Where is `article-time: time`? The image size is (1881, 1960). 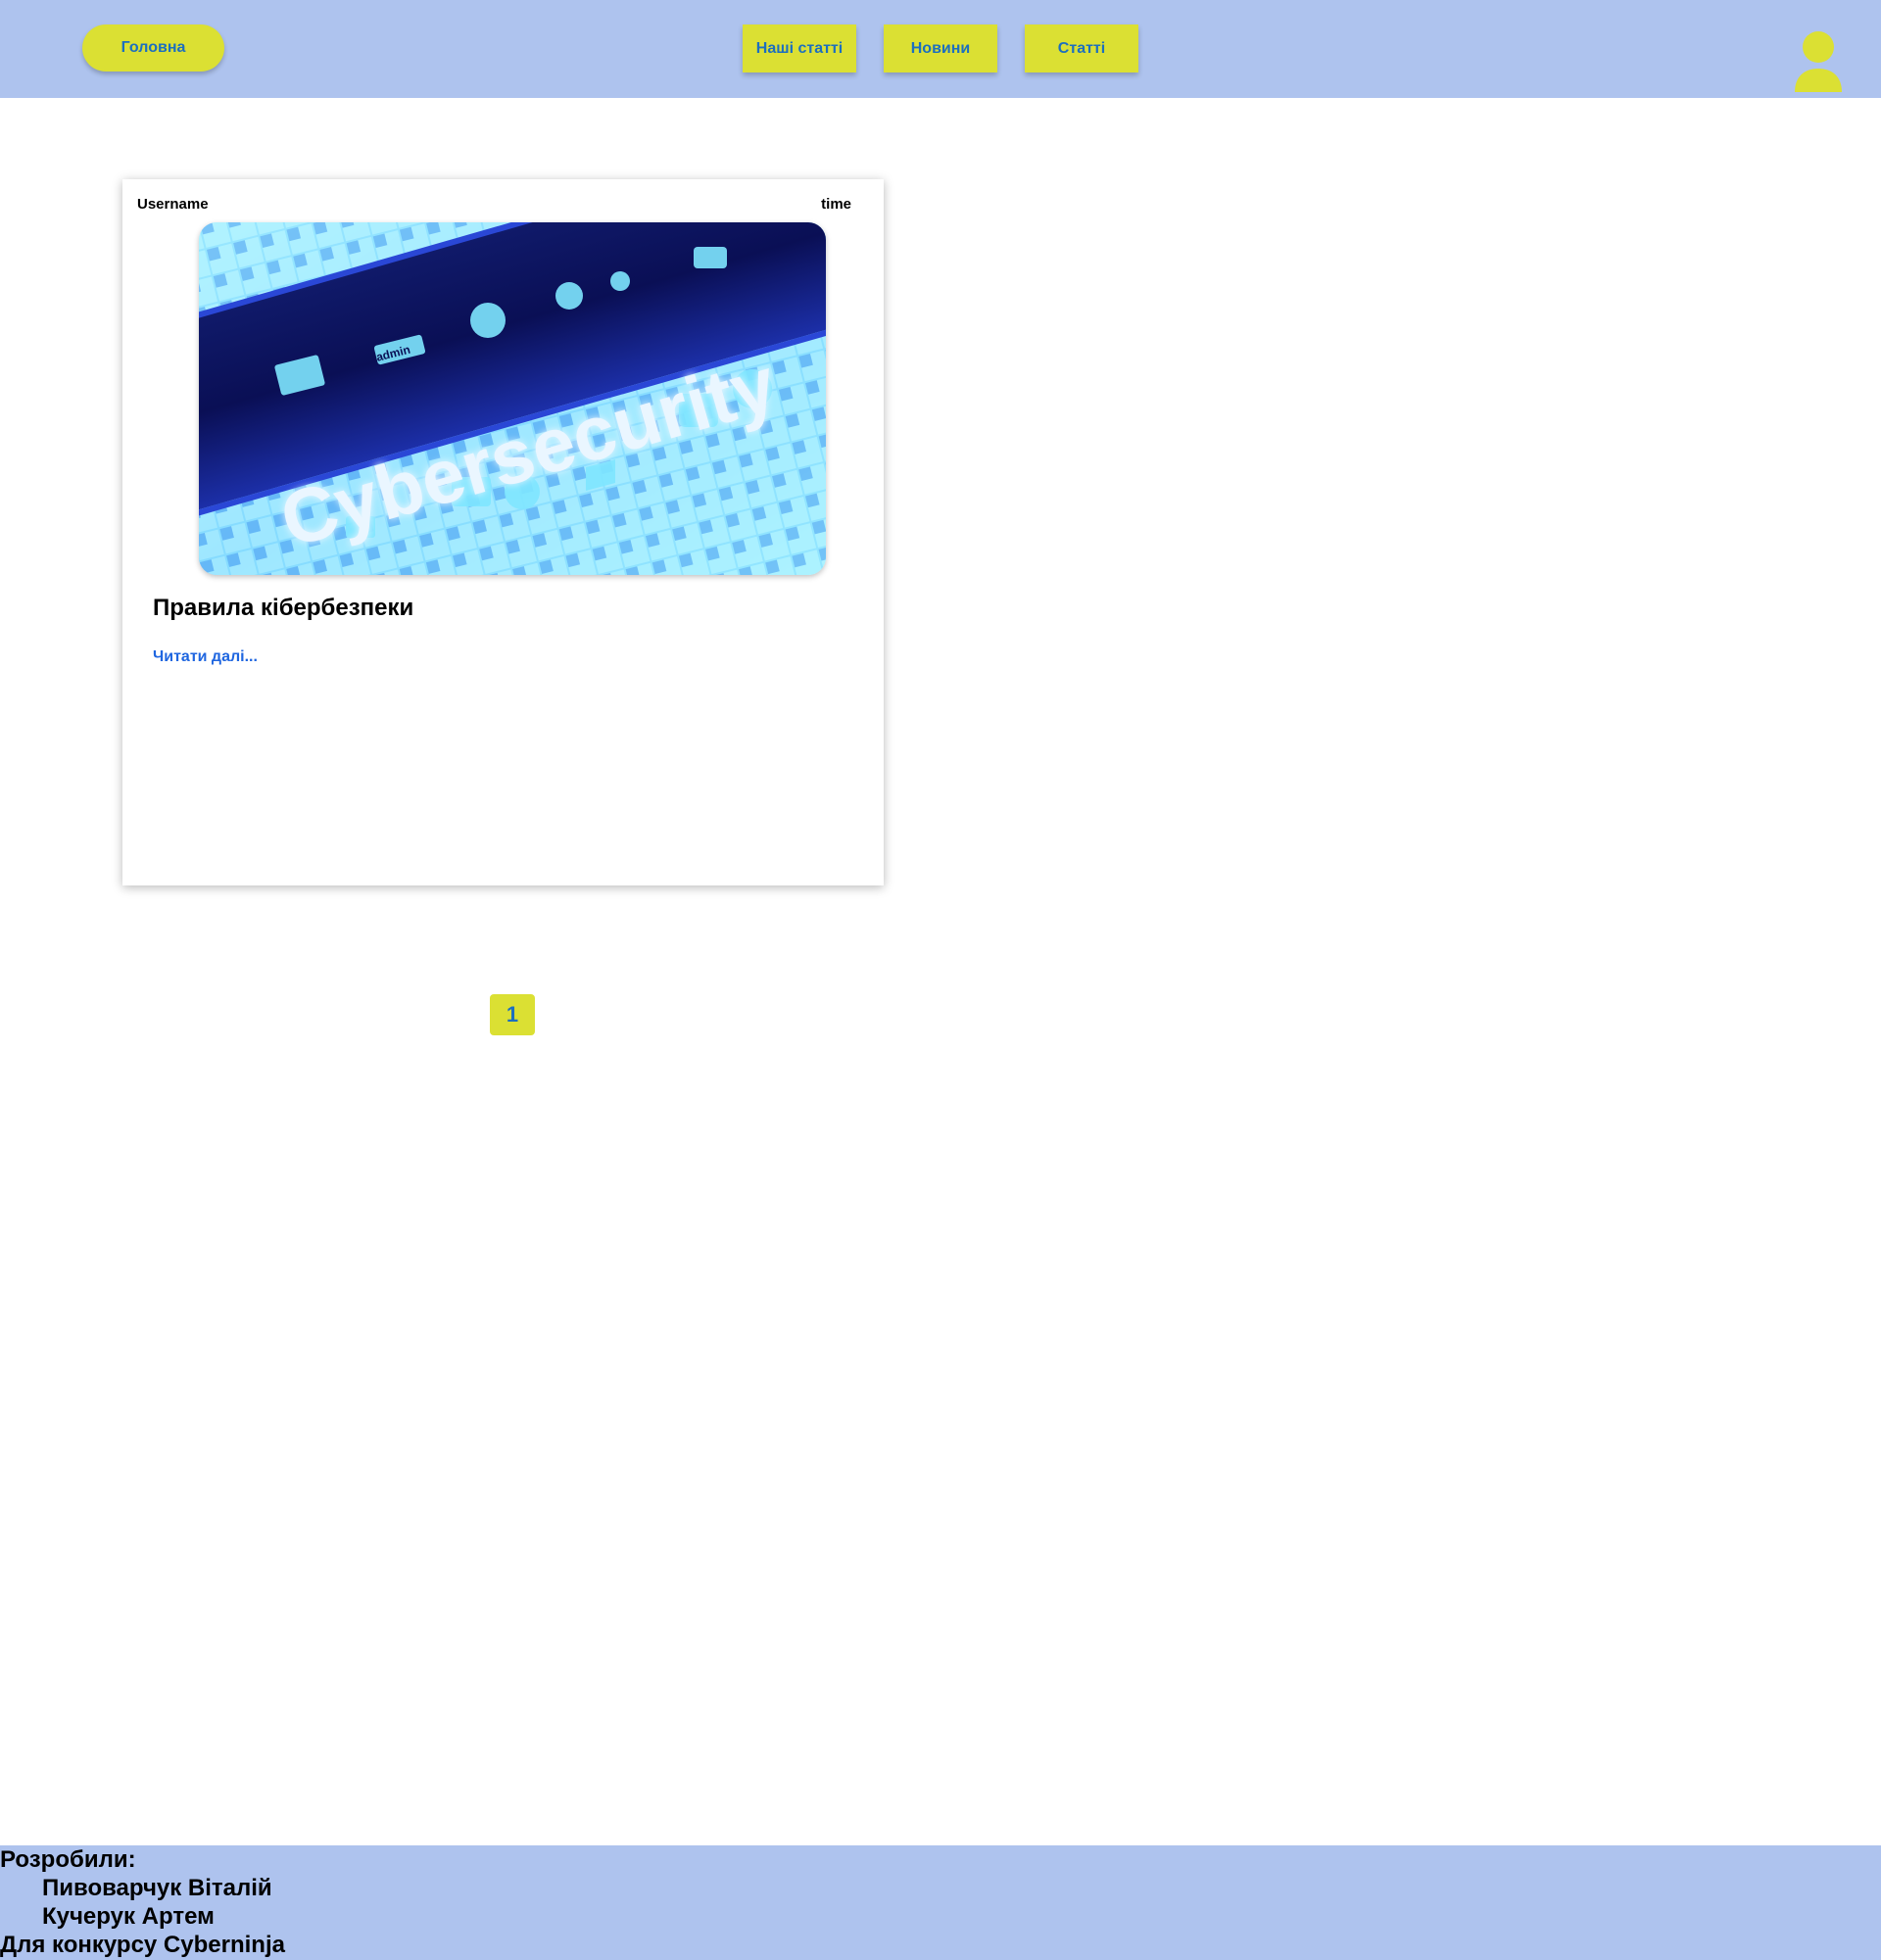
article-time: time is located at coordinates (836, 204).